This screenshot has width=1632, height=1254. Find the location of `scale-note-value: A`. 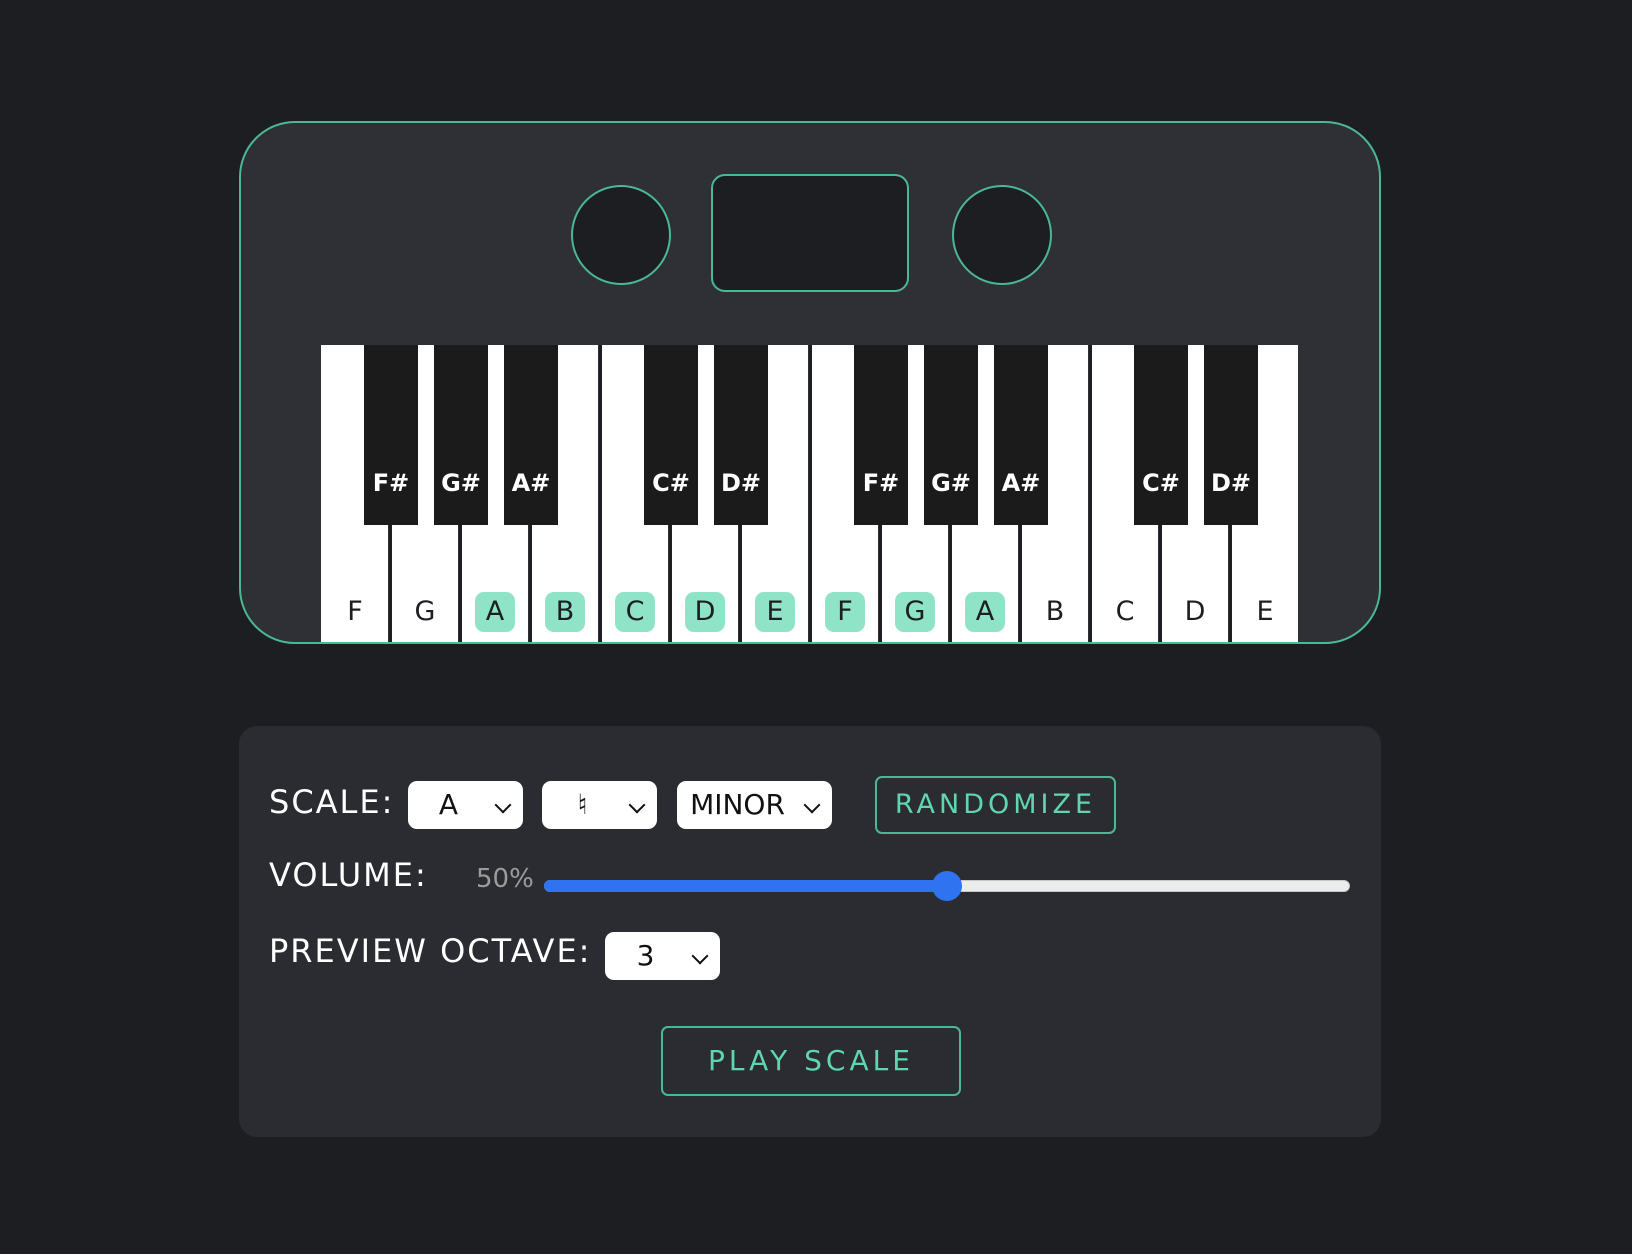

scale-note-value: A is located at coordinates (448, 804).